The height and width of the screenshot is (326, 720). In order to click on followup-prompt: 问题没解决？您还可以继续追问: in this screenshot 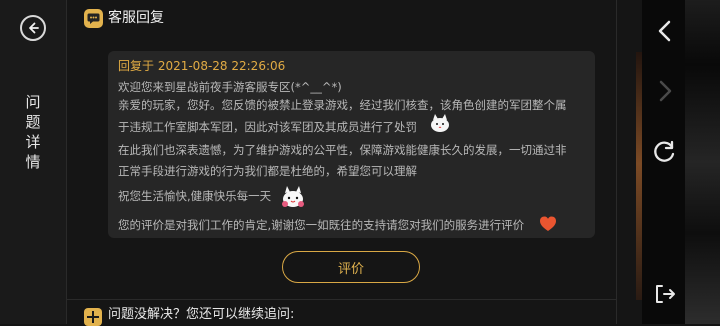, I will do `click(201, 314)`.